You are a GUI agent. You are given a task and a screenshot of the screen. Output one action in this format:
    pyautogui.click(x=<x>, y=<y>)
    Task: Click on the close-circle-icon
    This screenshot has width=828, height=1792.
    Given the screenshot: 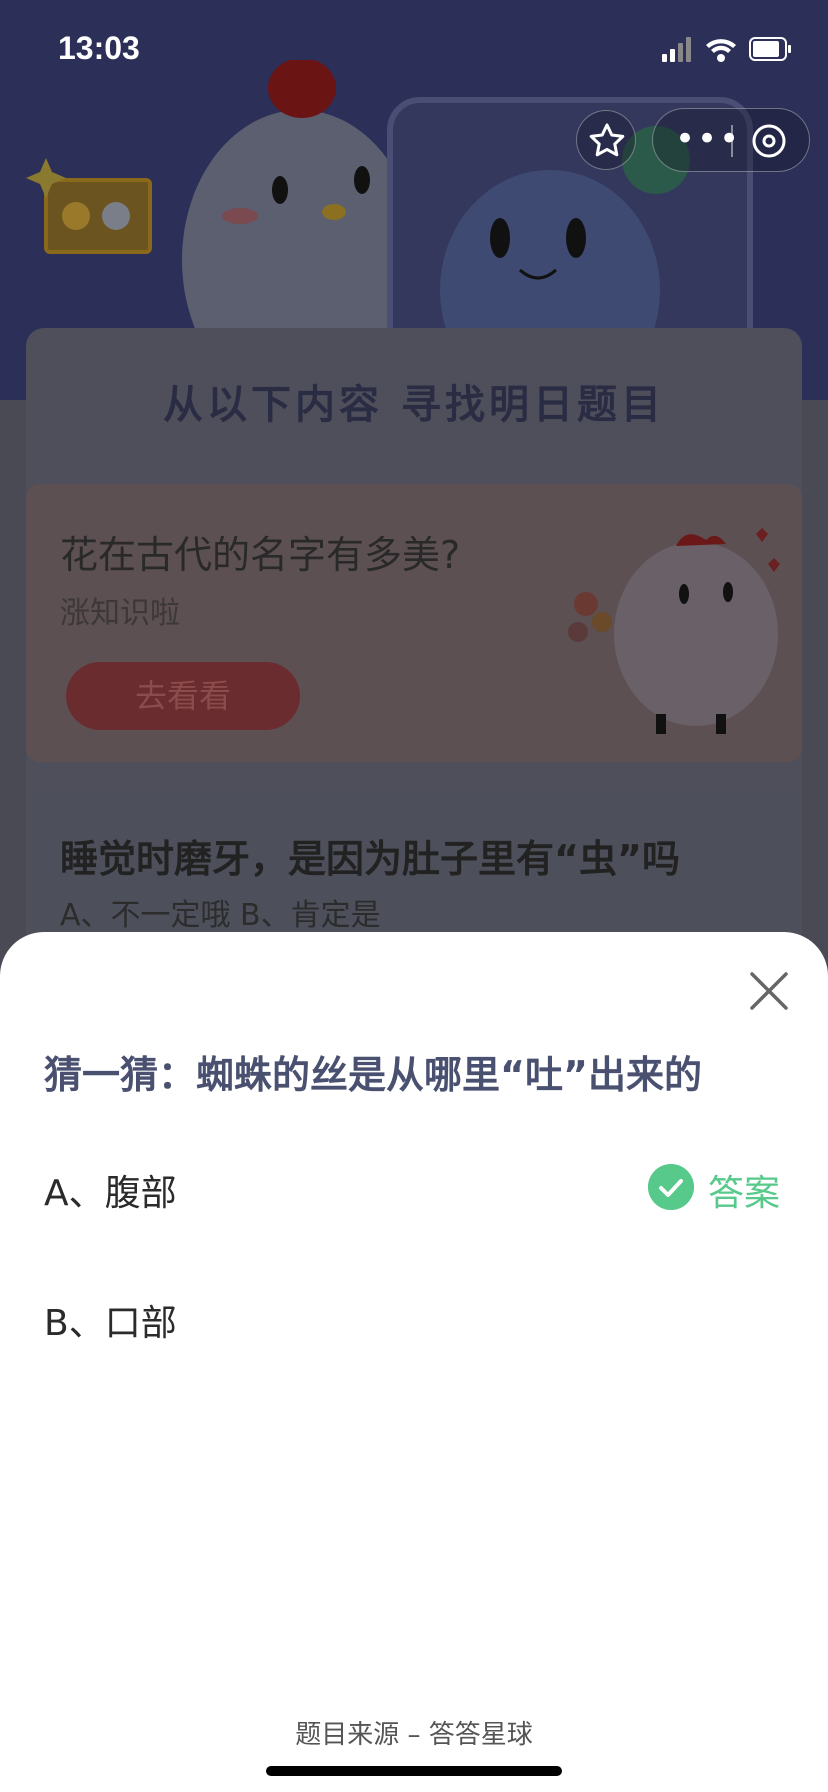 What is the action you would take?
    pyautogui.click(x=769, y=141)
    